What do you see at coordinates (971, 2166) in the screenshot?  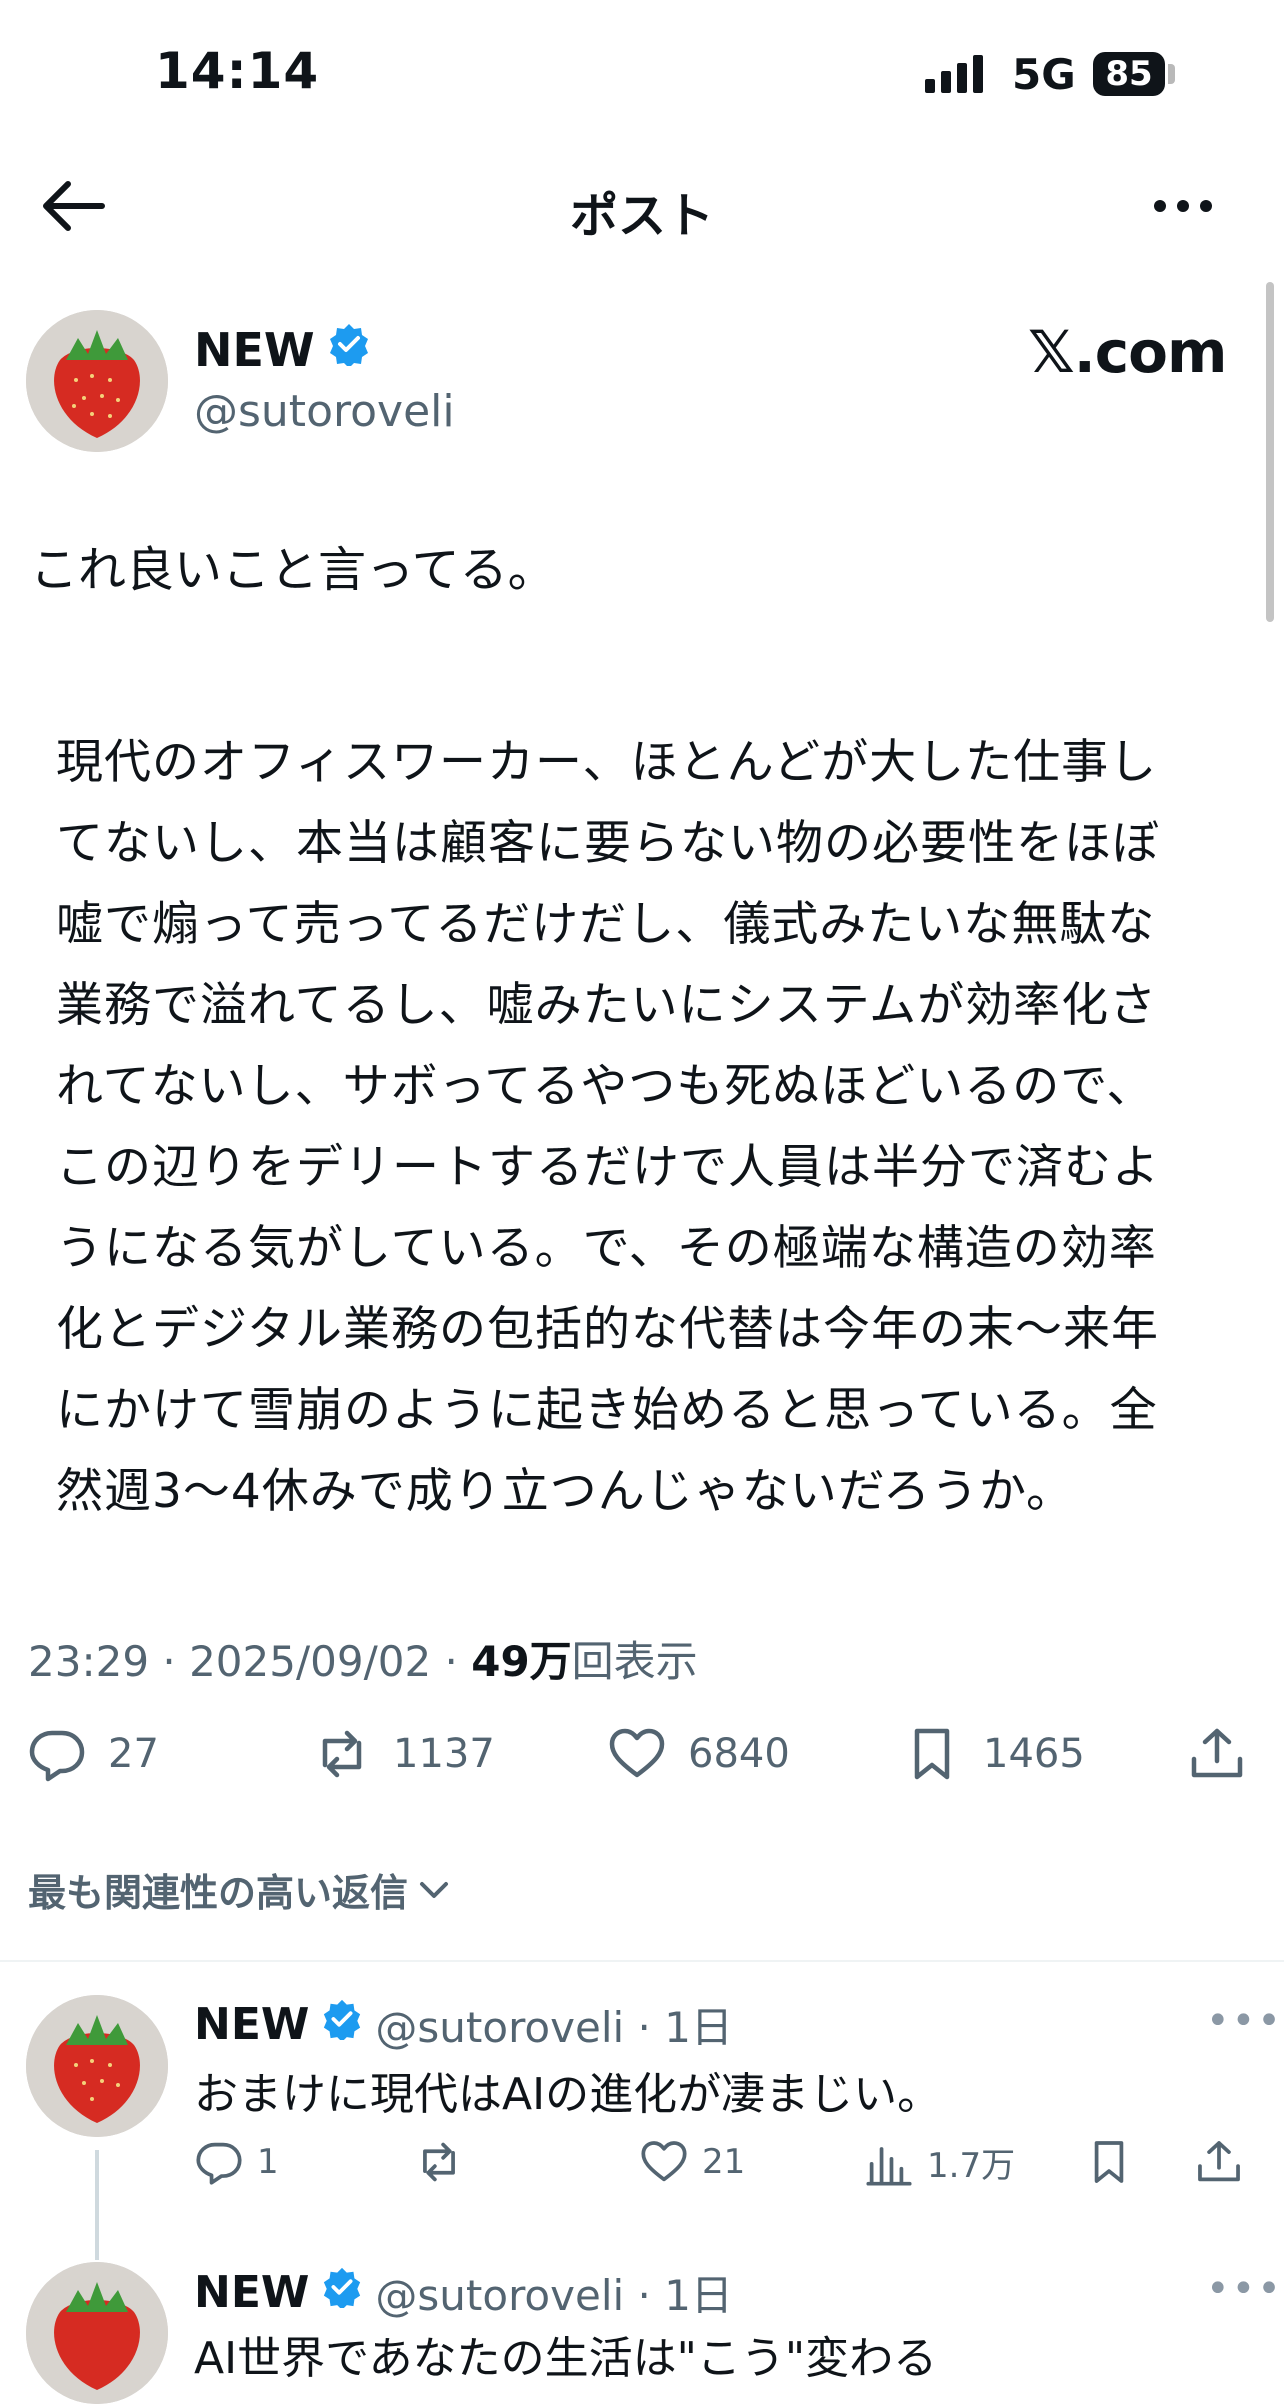 I see `views-count: 1.7万` at bounding box center [971, 2166].